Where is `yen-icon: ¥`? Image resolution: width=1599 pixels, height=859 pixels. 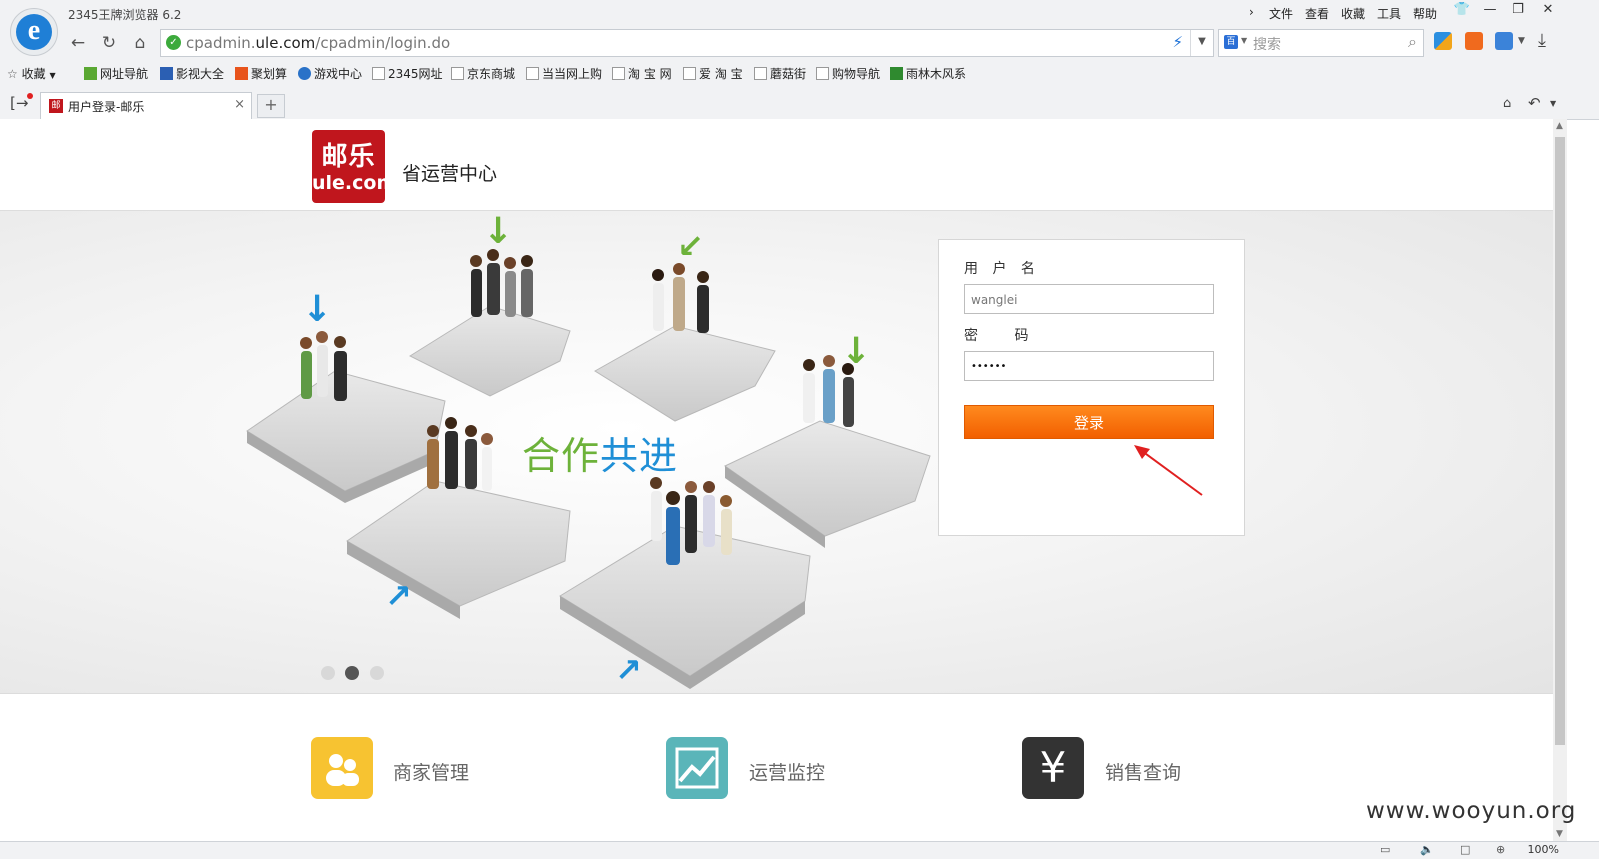 yen-icon: ¥ is located at coordinates (1053, 768).